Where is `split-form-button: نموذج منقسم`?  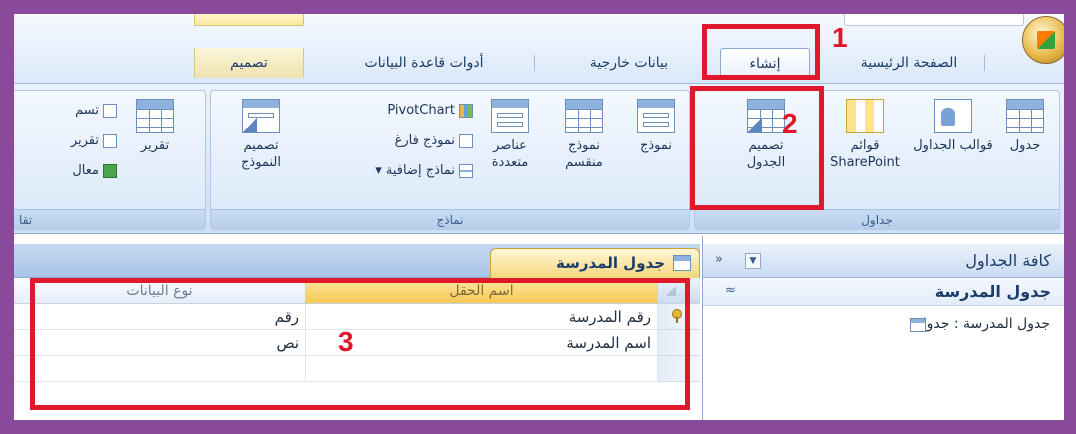 split-form-button: نموذج منقسم is located at coordinates (584, 135).